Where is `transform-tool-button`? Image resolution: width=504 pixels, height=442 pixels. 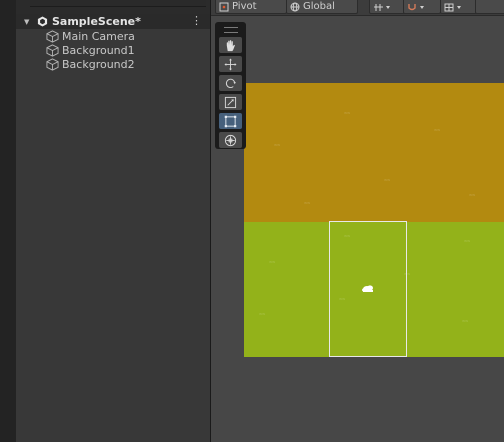 transform-tool-button is located at coordinates (230, 140).